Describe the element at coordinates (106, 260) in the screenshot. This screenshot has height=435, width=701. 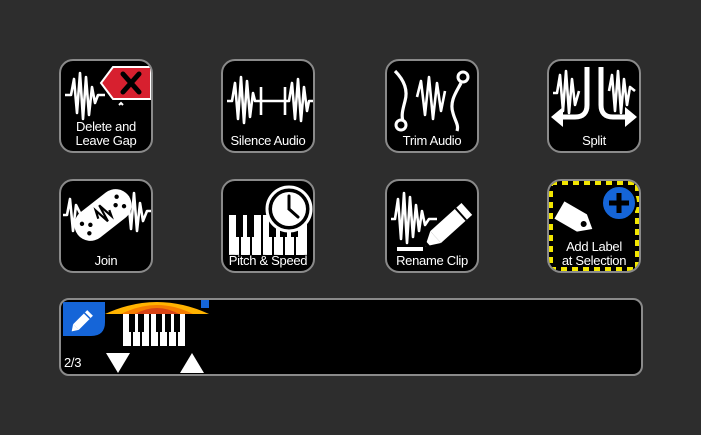
I see `tool-label: Join` at that location.